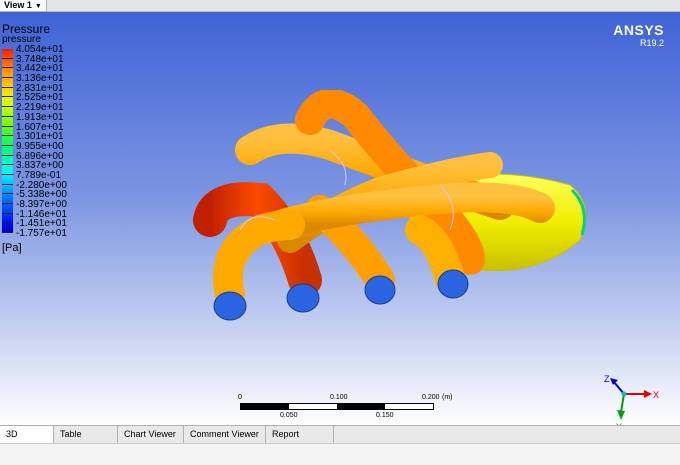  What do you see at coordinates (431, 397) in the screenshot?
I see `scale-tick-0200: 0.200` at bounding box center [431, 397].